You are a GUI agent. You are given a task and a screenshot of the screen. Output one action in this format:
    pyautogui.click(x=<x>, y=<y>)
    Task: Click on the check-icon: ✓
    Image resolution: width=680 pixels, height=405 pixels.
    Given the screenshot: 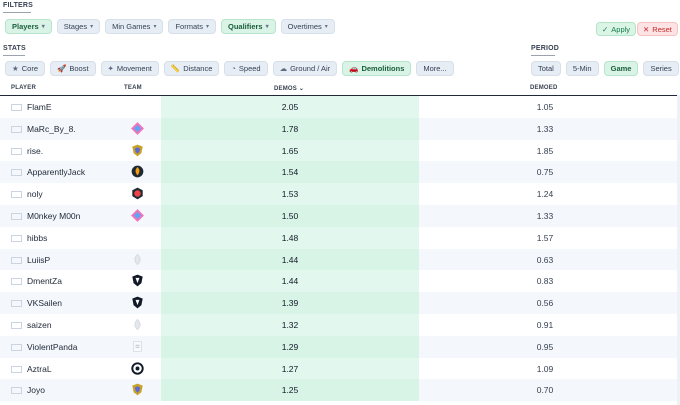 What is the action you would take?
    pyautogui.click(x=605, y=29)
    